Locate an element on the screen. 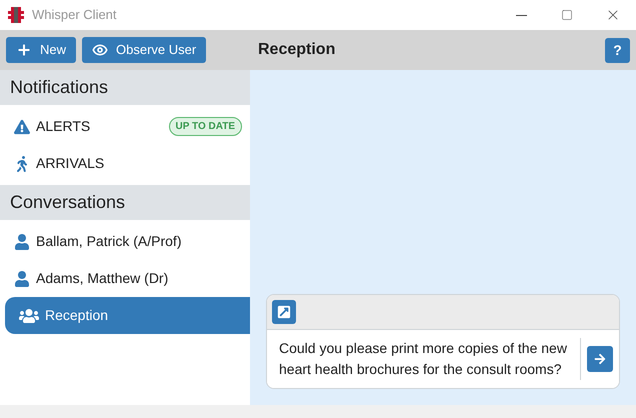  sidebar-item: ARRIVALS is located at coordinates (125, 163).